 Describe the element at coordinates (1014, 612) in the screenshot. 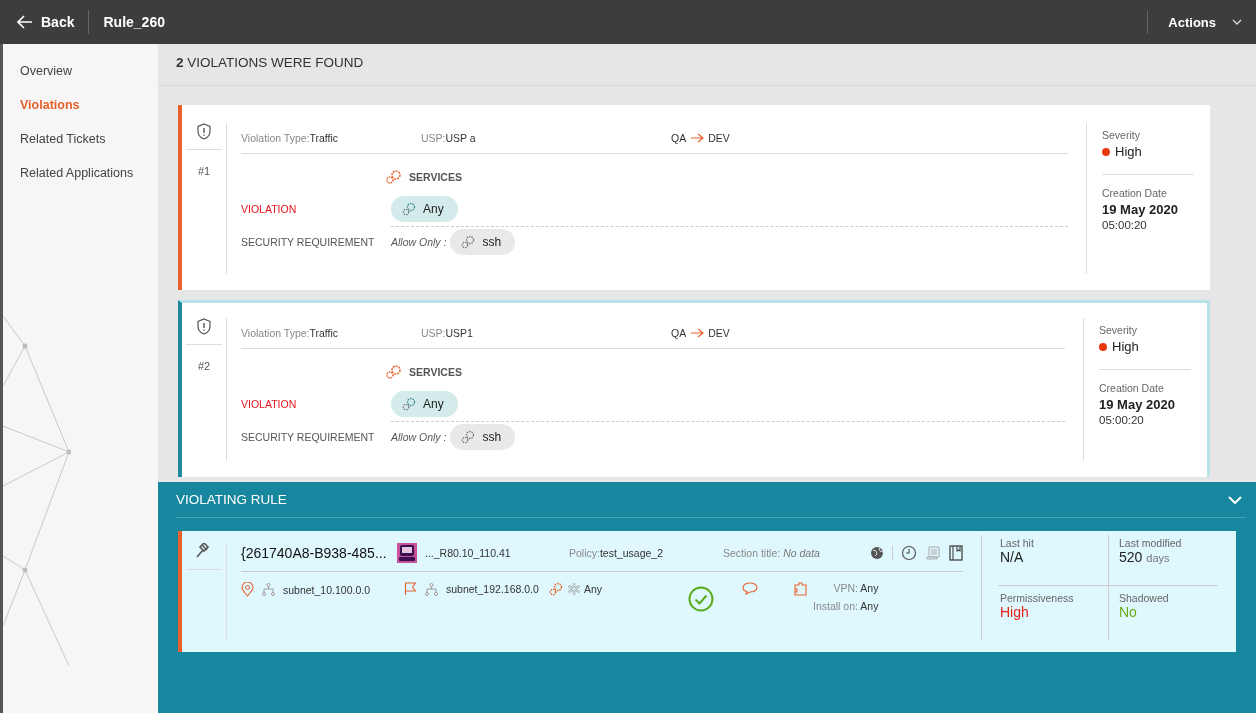

I see `stat-value: High` at that location.